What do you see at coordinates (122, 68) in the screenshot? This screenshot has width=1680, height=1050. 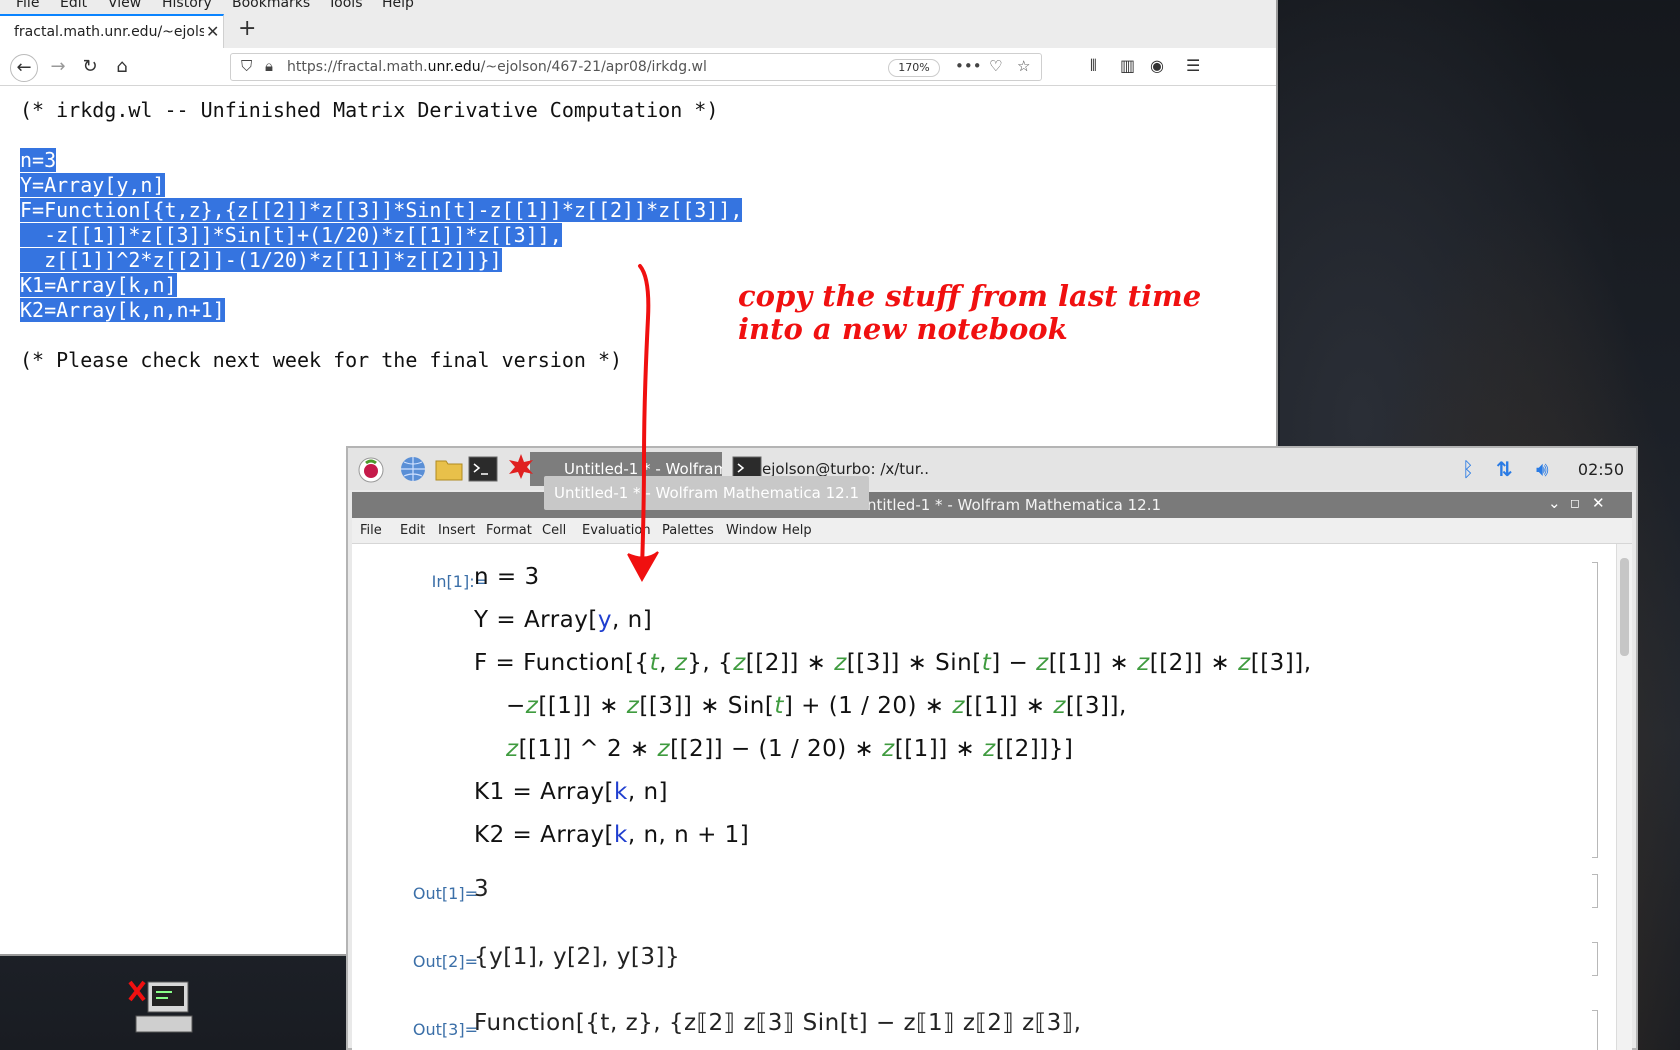 I see `home-icon: ⌂` at bounding box center [122, 68].